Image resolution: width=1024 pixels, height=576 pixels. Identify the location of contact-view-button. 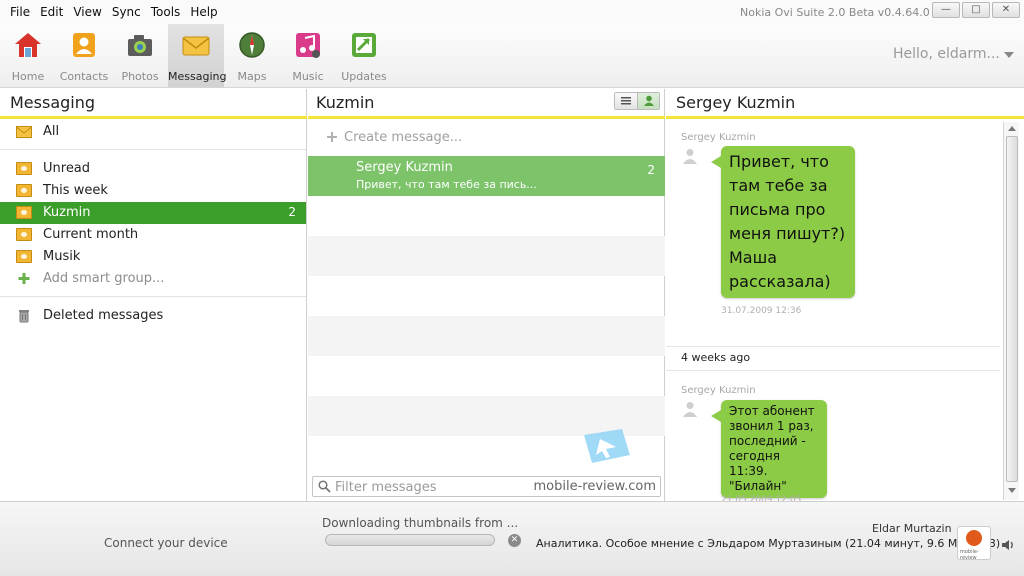
(648, 101).